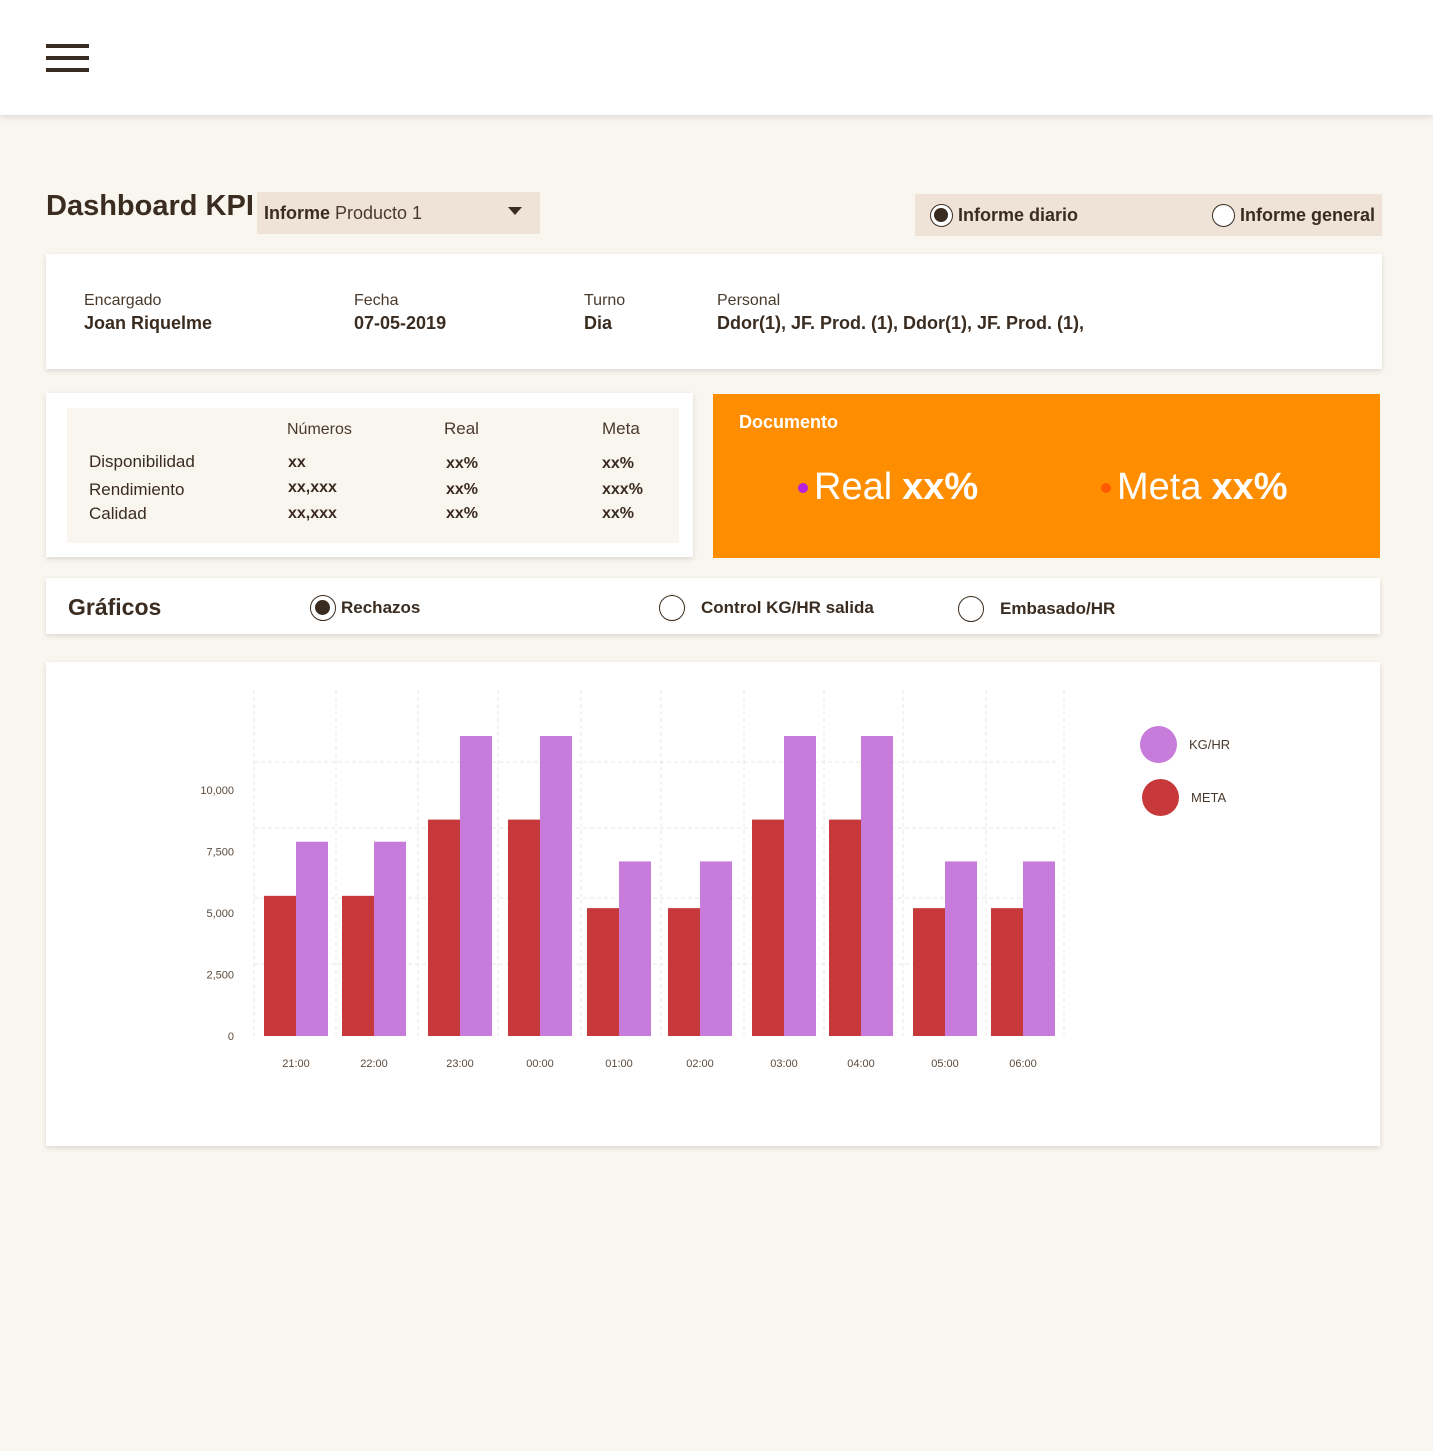  Describe the element at coordinates (67, 60) in the screenshot. I see `hamburger-menu-icon` at that location.